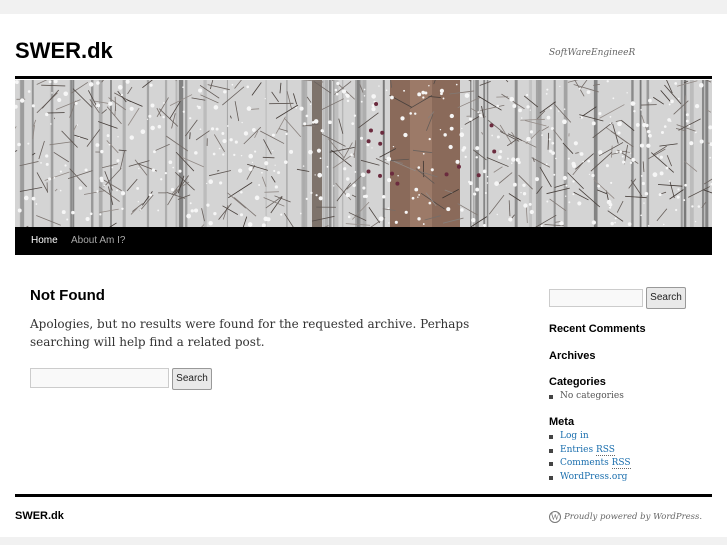 The height and width of the screenshot is (545, 727). I want to click on meta-link-wordpress-org: WordPress.org, so click(590, 478).